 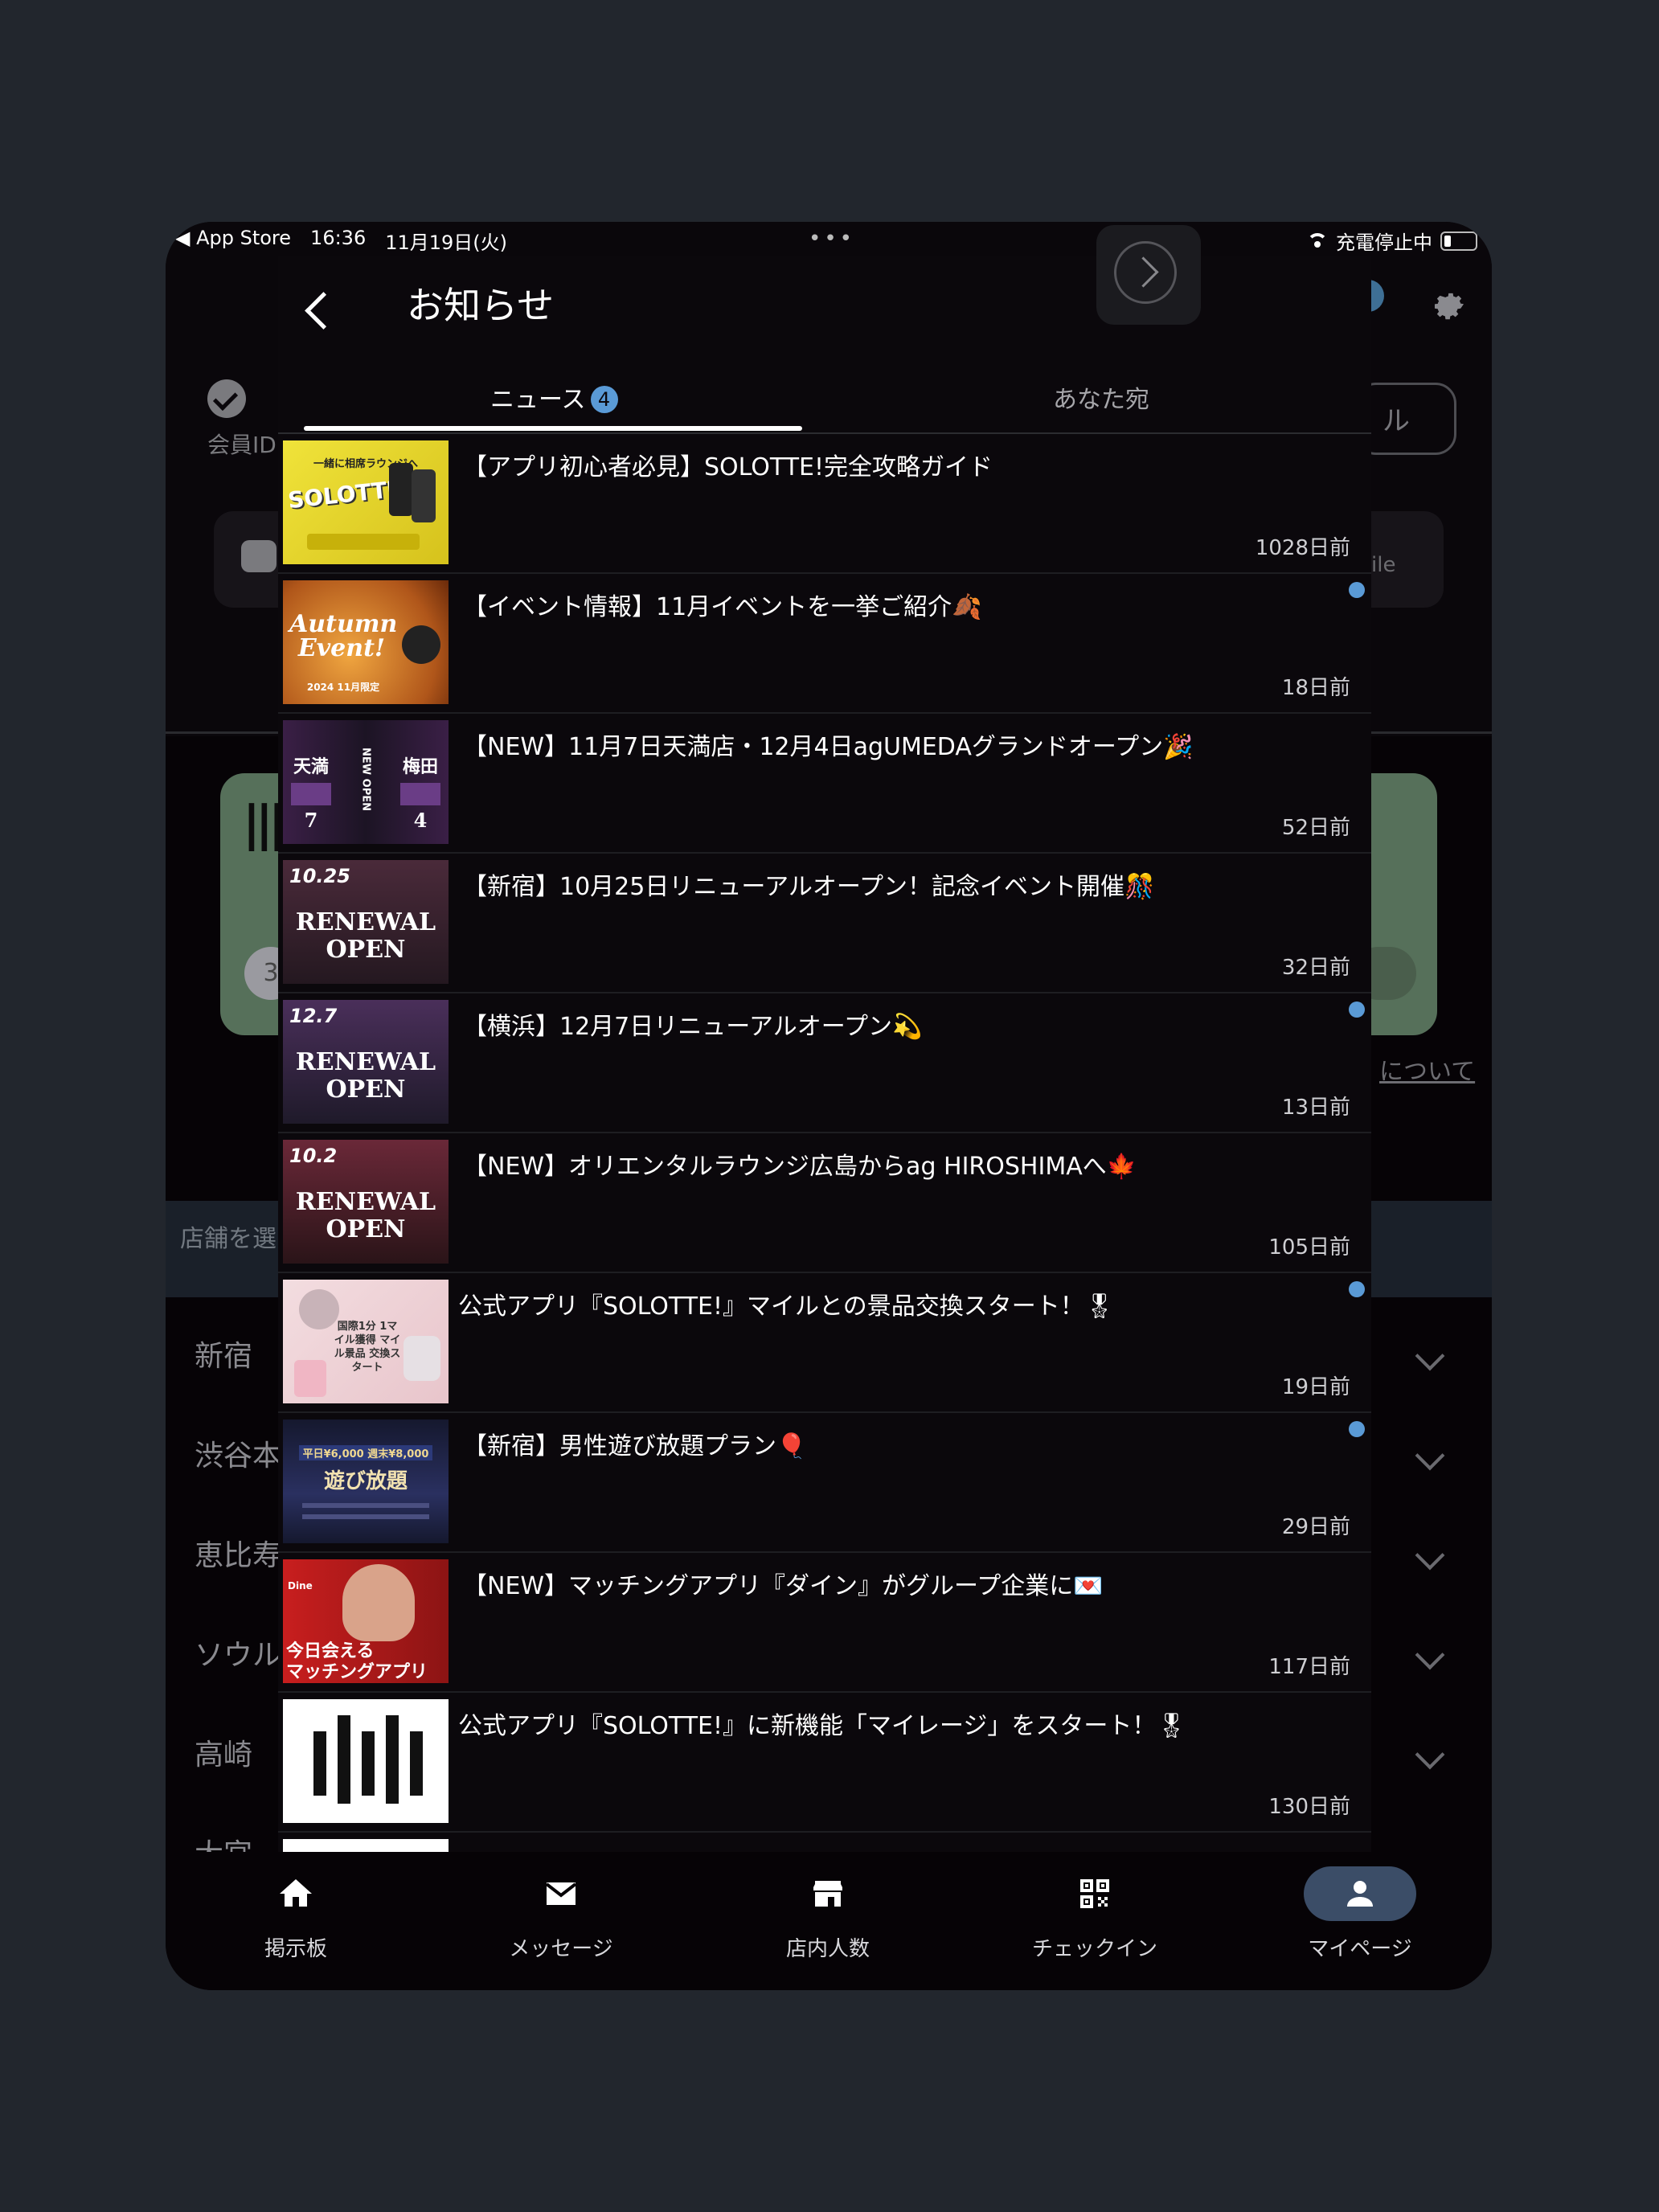 I want to click on bg-store-select-label: 店舗を選, so click(x=228, y=1239).